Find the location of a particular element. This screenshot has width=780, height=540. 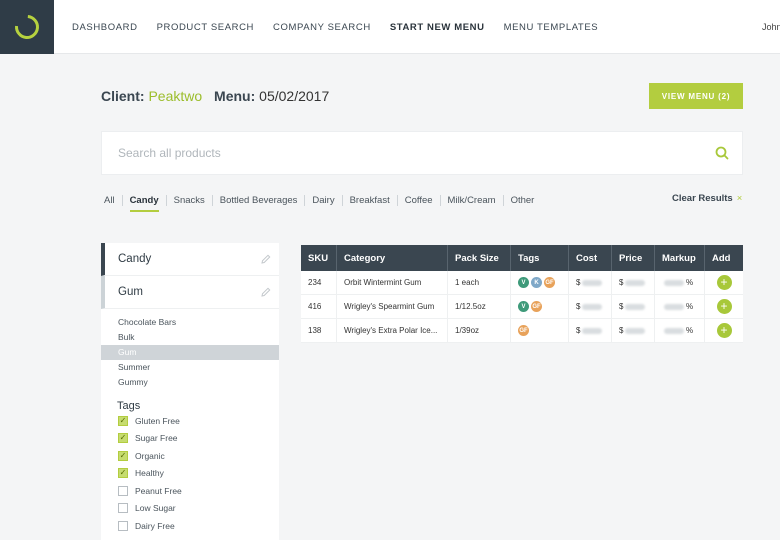

tag-badge-gf: GF is located at coordinates (523, 330).